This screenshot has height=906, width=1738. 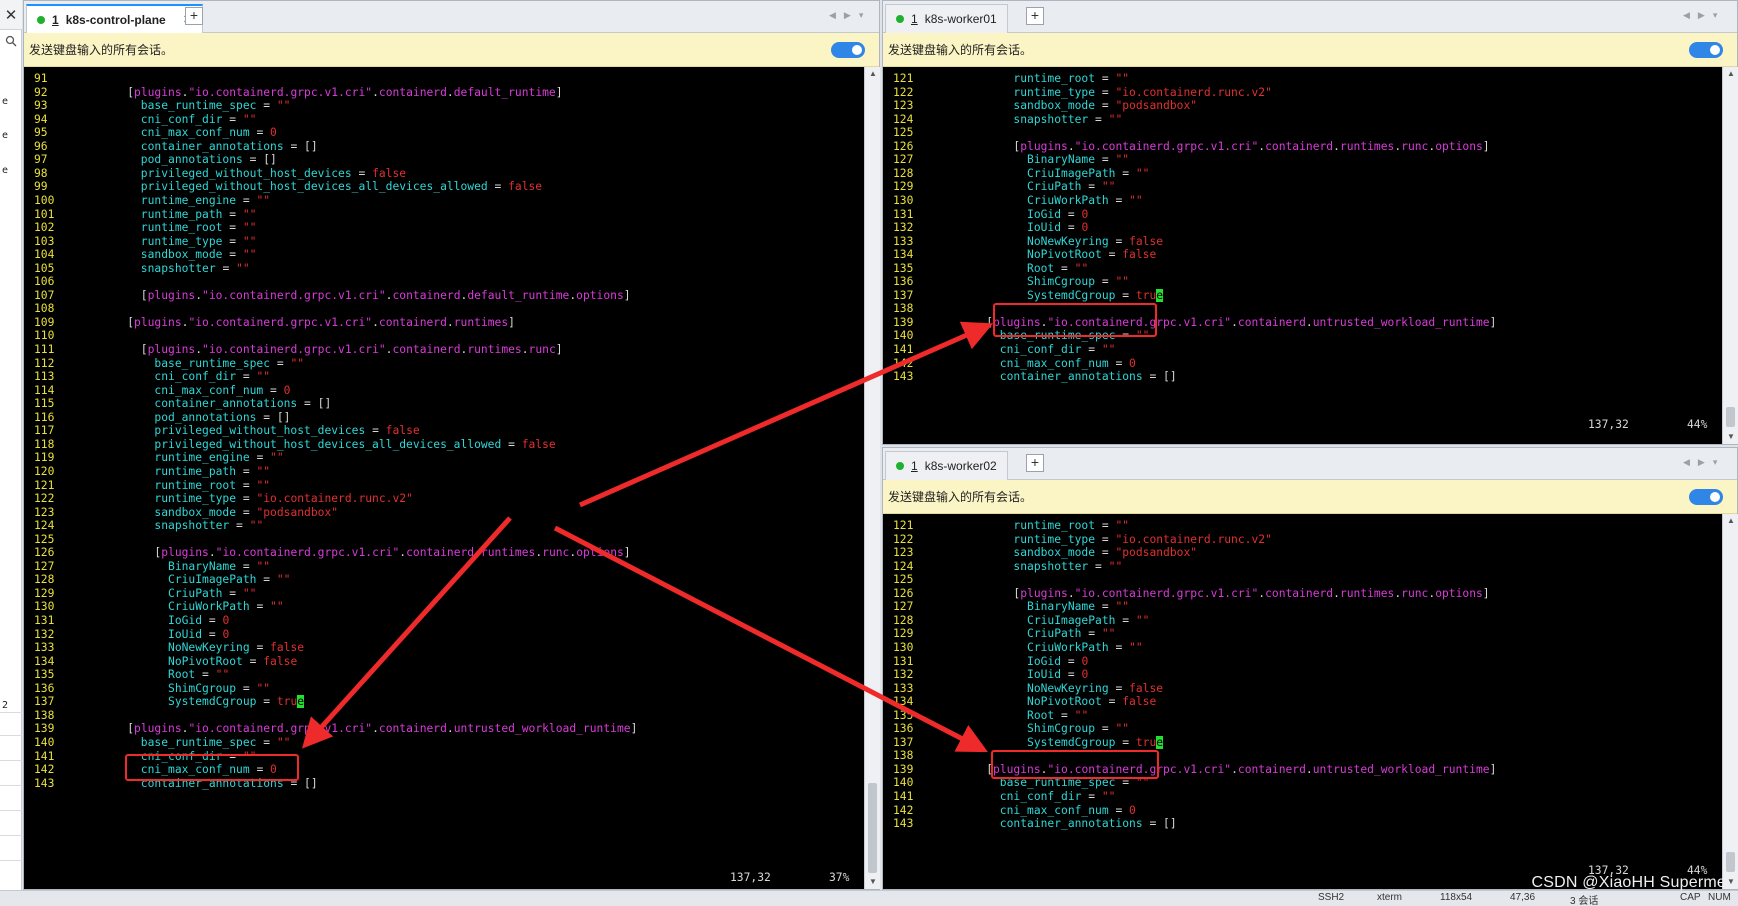 I want to click on token: IoGid, so click(x=1013, y=661).